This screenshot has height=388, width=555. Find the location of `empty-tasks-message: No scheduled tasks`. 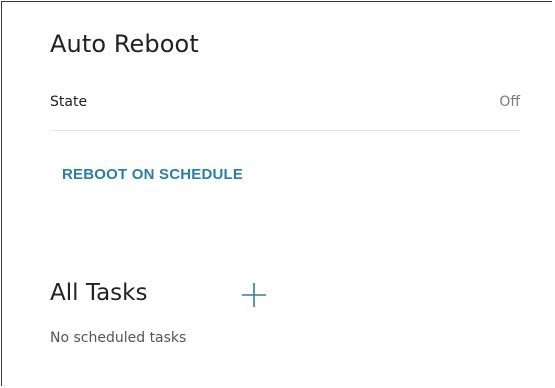

empty-tasks-message: No scheduled tasks is located at coordinates (118, 338).